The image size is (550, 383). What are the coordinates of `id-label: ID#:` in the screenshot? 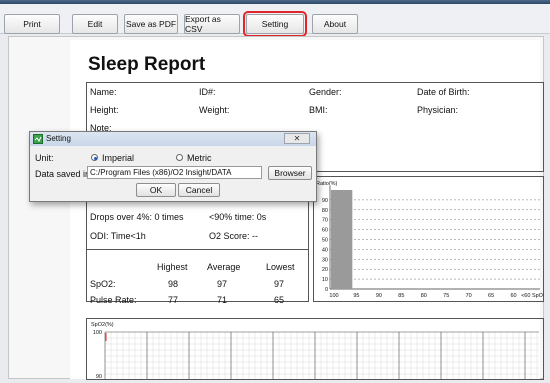 It's located at (207, 92).